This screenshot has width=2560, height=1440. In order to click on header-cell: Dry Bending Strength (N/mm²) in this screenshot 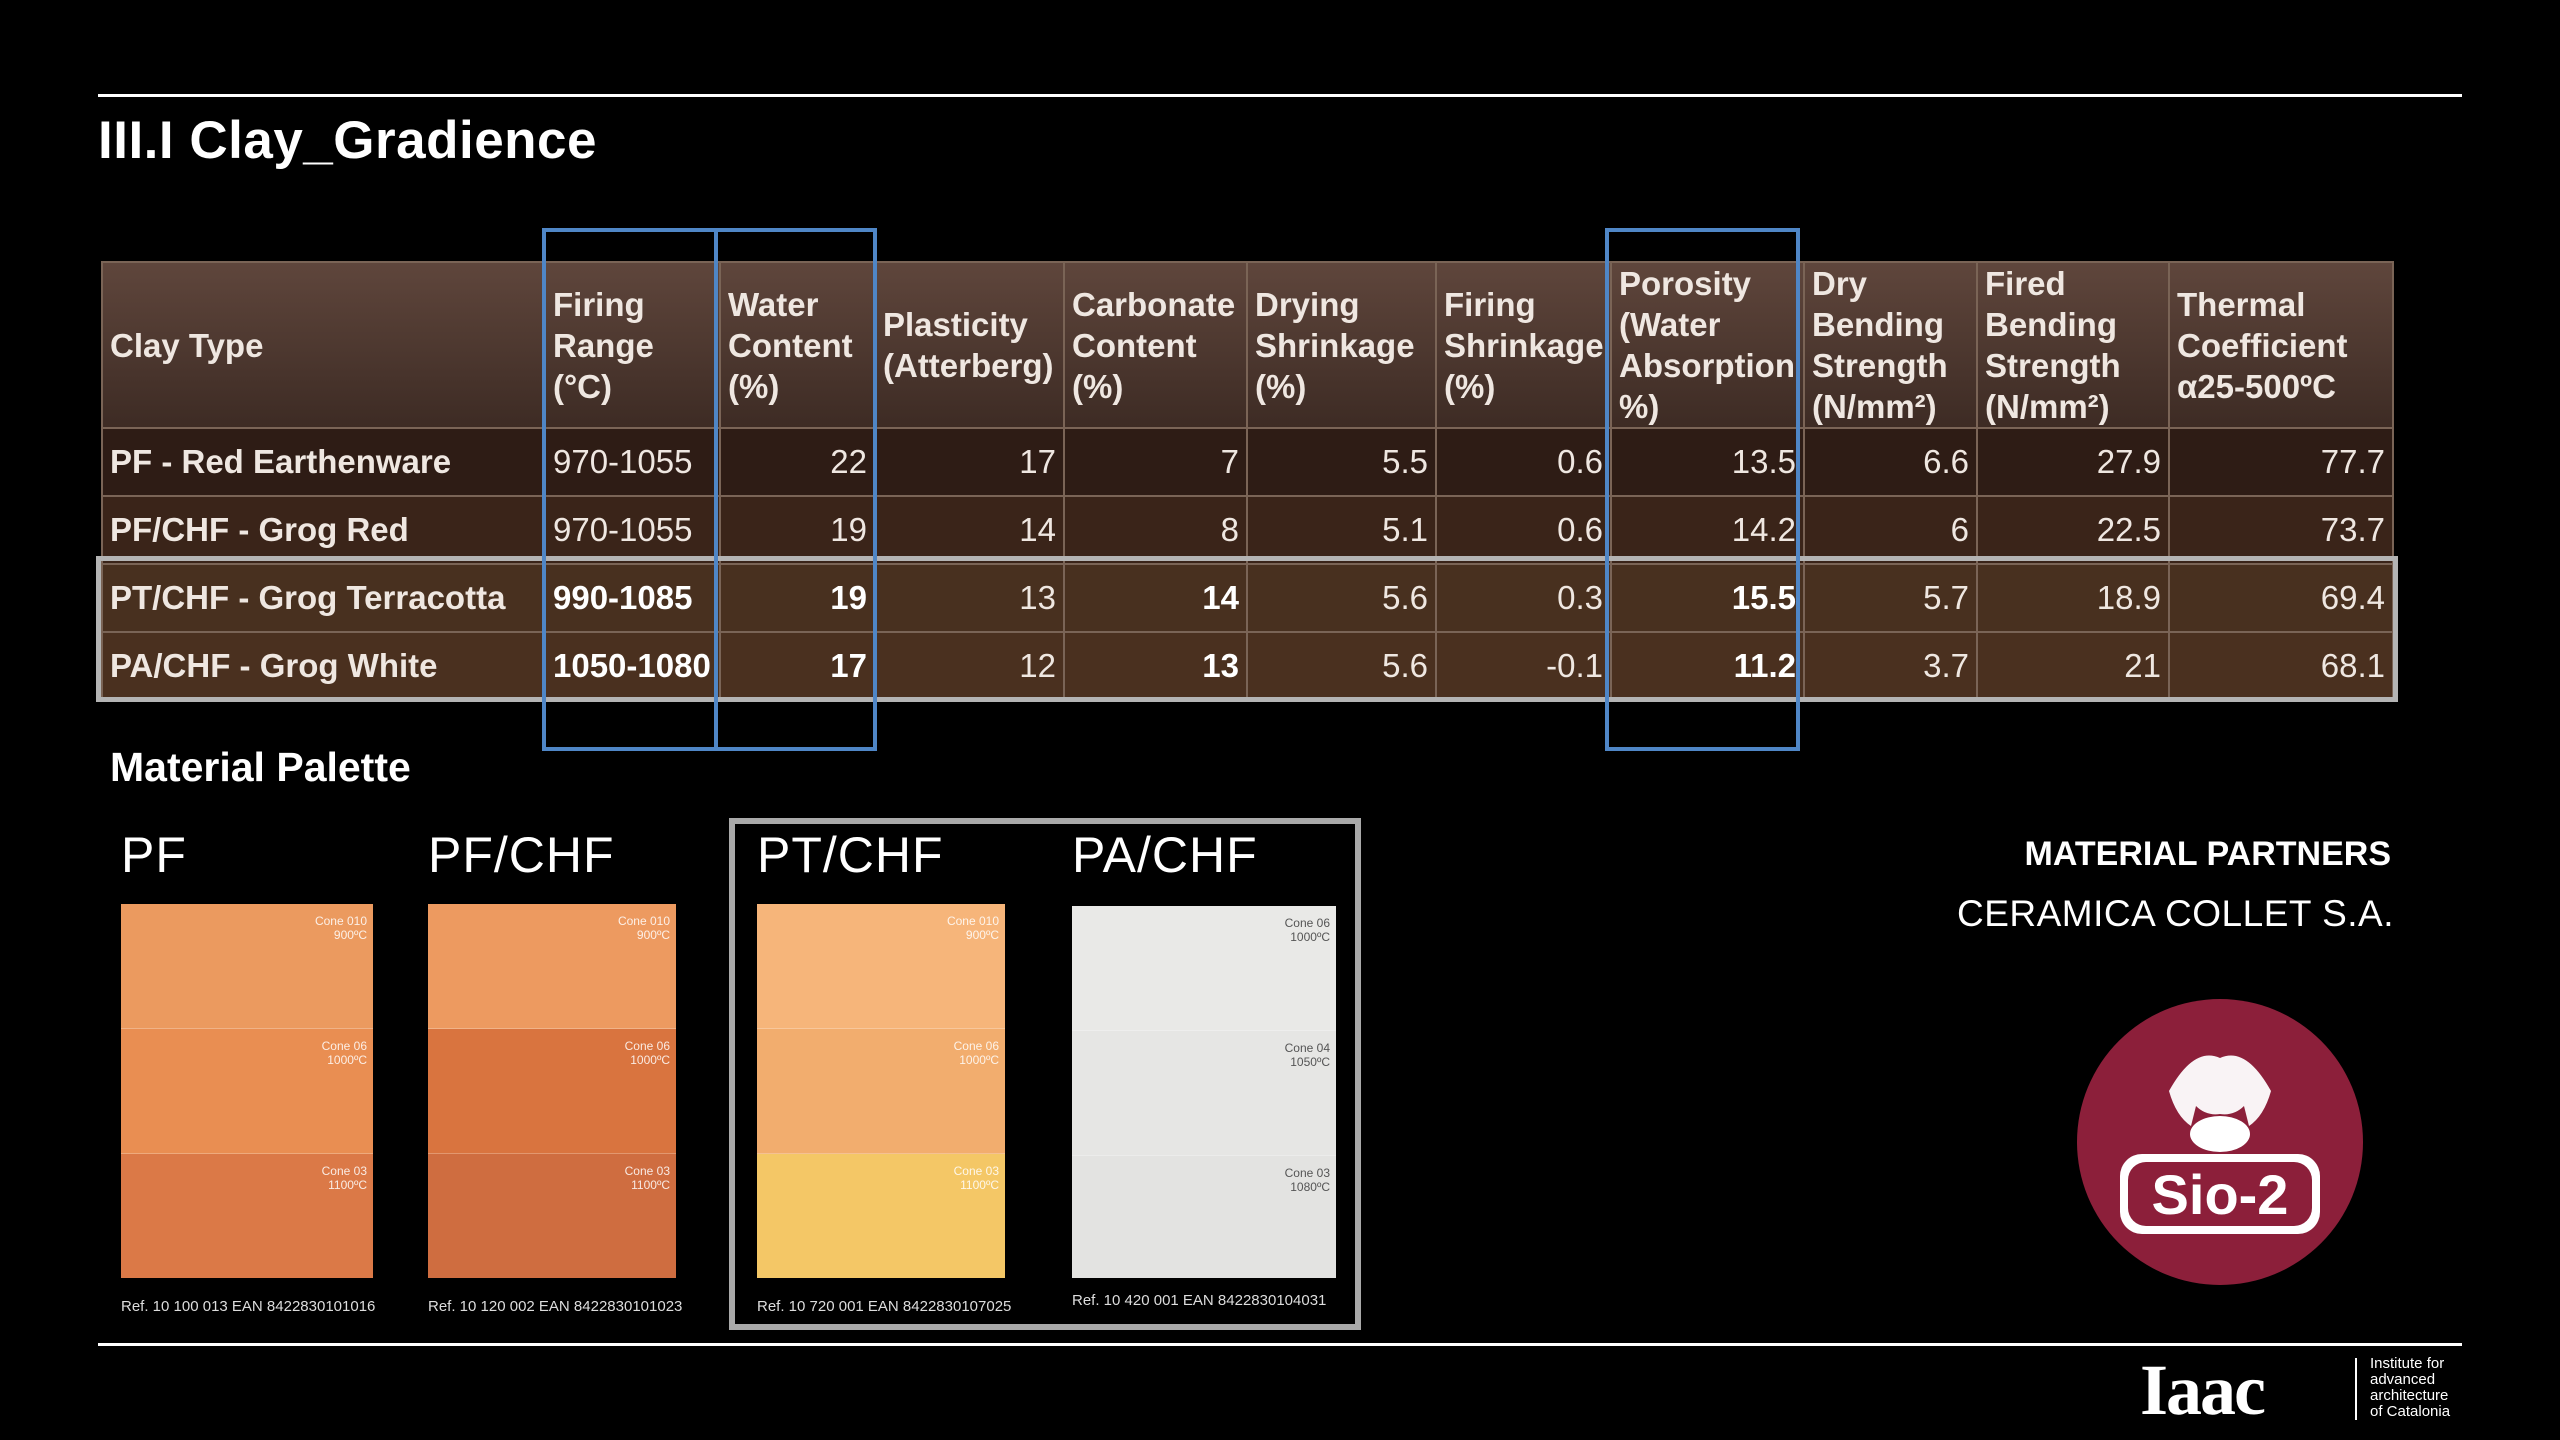, I will do `click(1890, 345)`.